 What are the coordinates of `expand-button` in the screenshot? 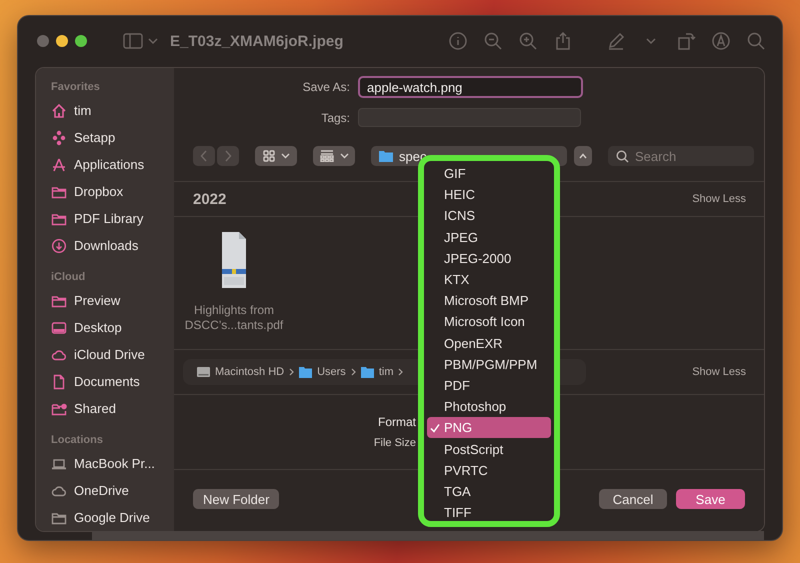 It's located at (583, 156).